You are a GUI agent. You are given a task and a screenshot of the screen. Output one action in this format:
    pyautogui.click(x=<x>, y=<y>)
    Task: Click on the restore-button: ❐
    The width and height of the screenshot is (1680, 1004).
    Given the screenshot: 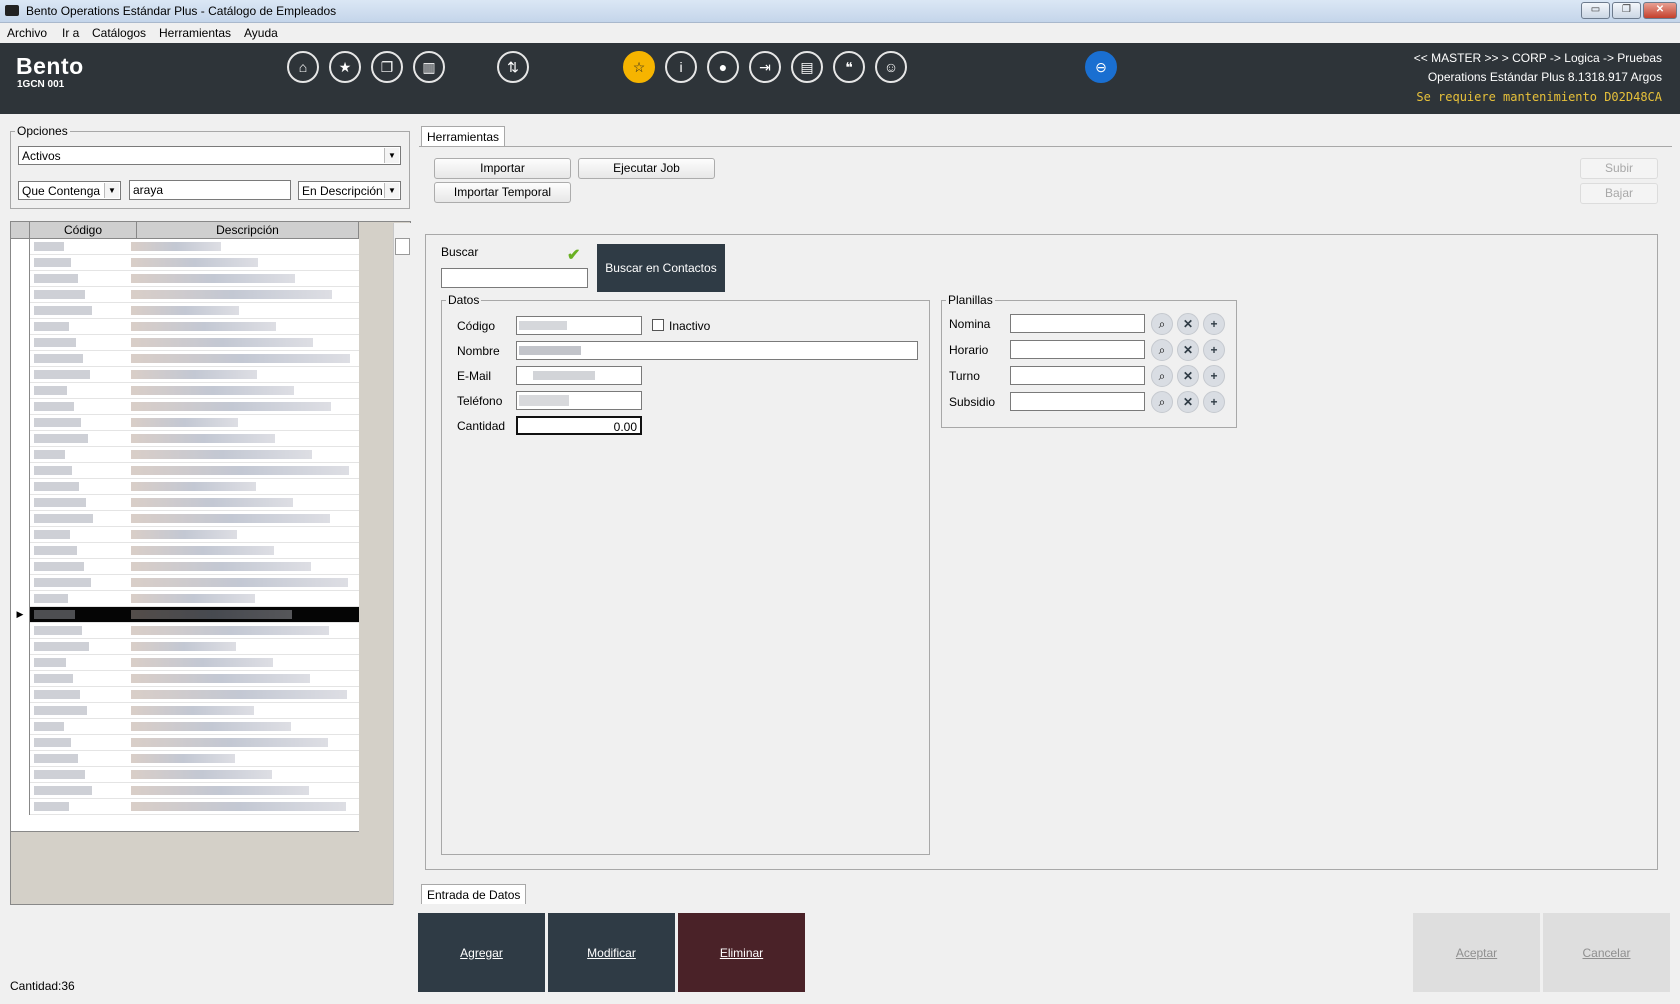 What is the action you would take?
    pyautogui.click(x=1626, y=10)
    